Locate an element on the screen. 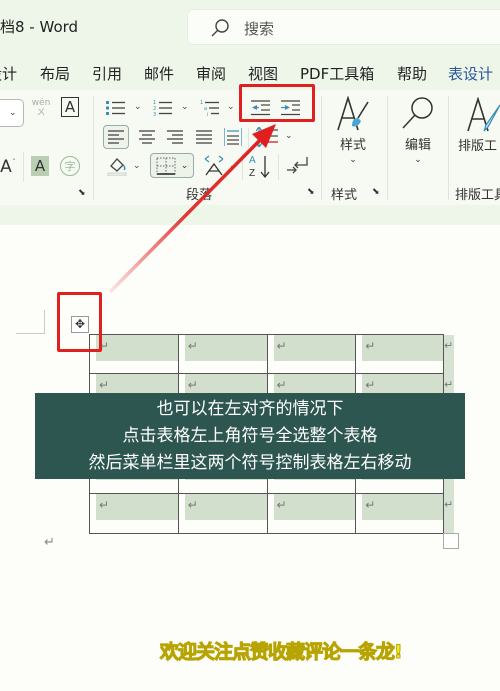 This screenshot has height=691, width=500. grow-font-icon: A is located at coordinates (6, 167).